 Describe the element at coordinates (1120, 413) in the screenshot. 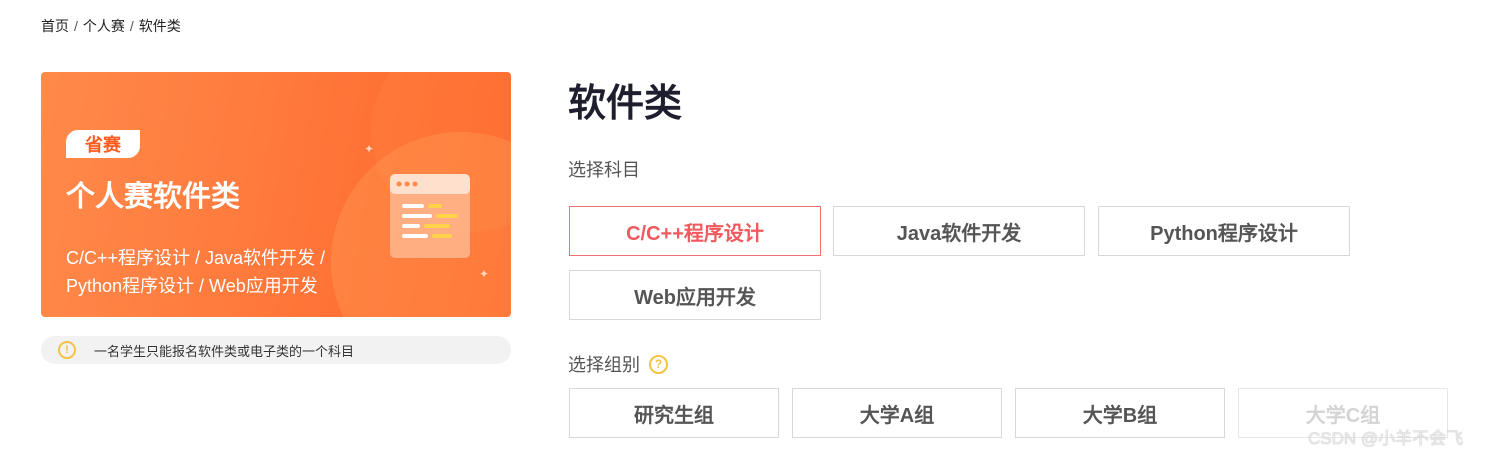

I see `group-option-university-b: 大学B组` at that location.